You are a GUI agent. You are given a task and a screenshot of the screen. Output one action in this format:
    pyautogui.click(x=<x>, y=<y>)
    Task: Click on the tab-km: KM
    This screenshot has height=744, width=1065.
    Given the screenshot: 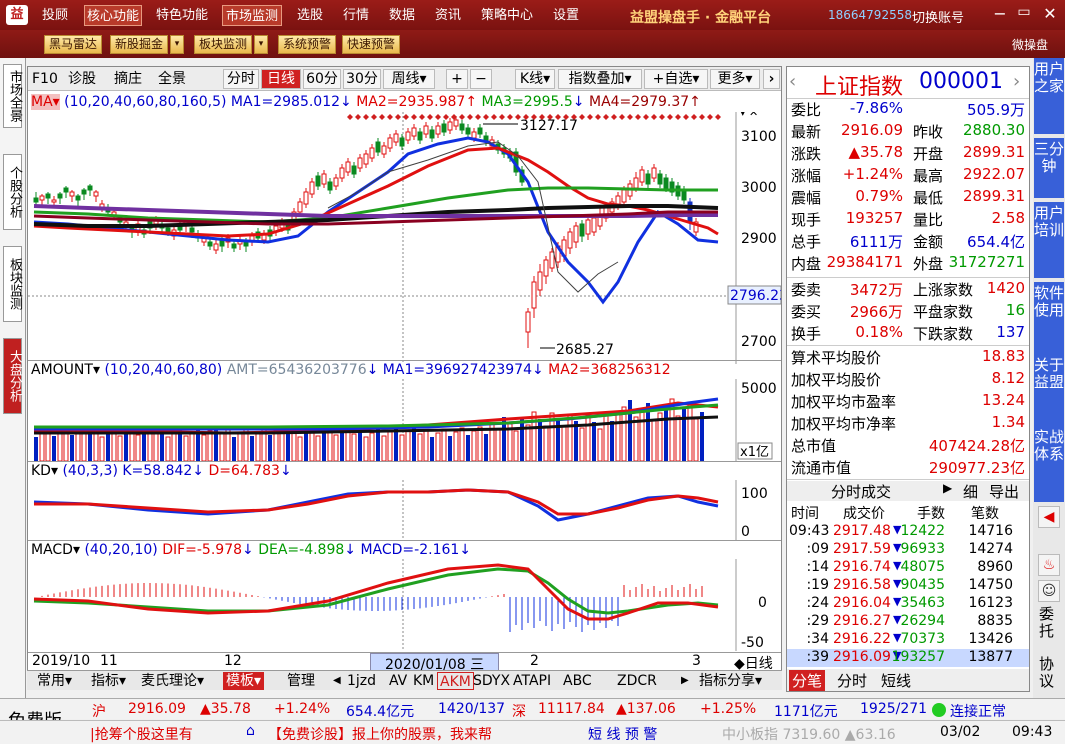 What is the action you would take?
    pyautogui.click(x=423, y=681)
    